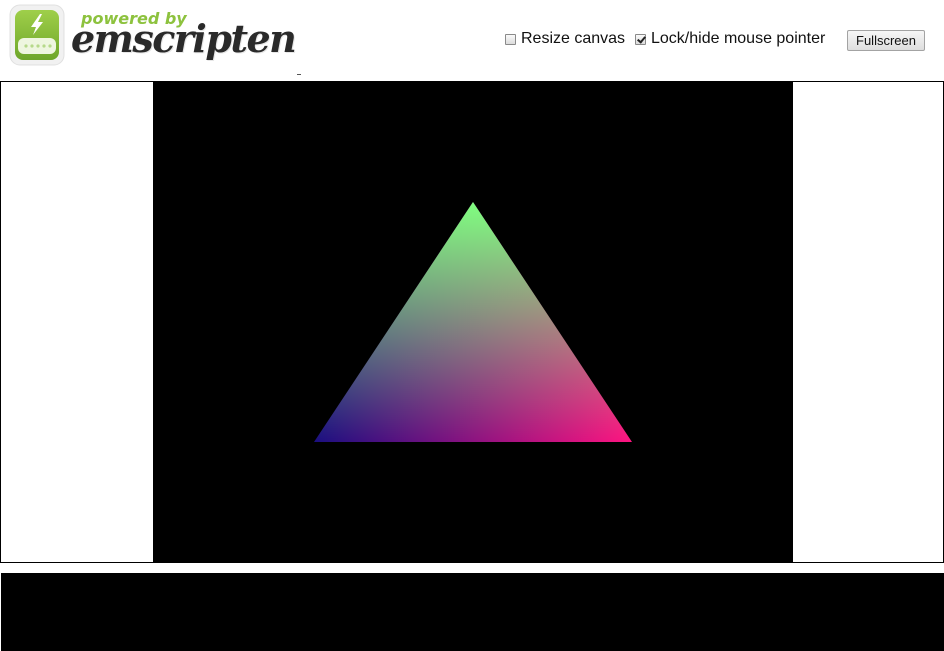  Describe the element at coordinates (472, 612) in the screenshot. I see `output-console` at that location.